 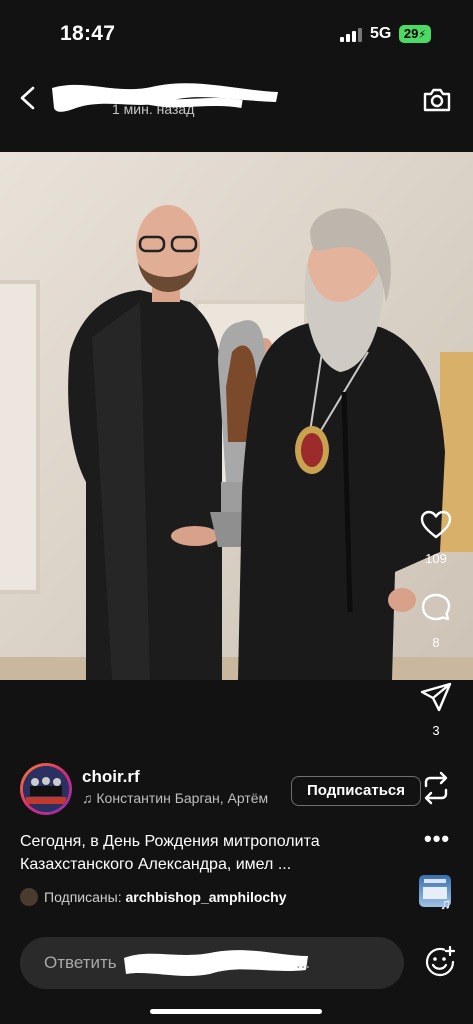 What do you see at coordinates (206, 897) in the screenshot?
I see `followed-username: archbishop_amphilochy` at bounding box center [206, 897].